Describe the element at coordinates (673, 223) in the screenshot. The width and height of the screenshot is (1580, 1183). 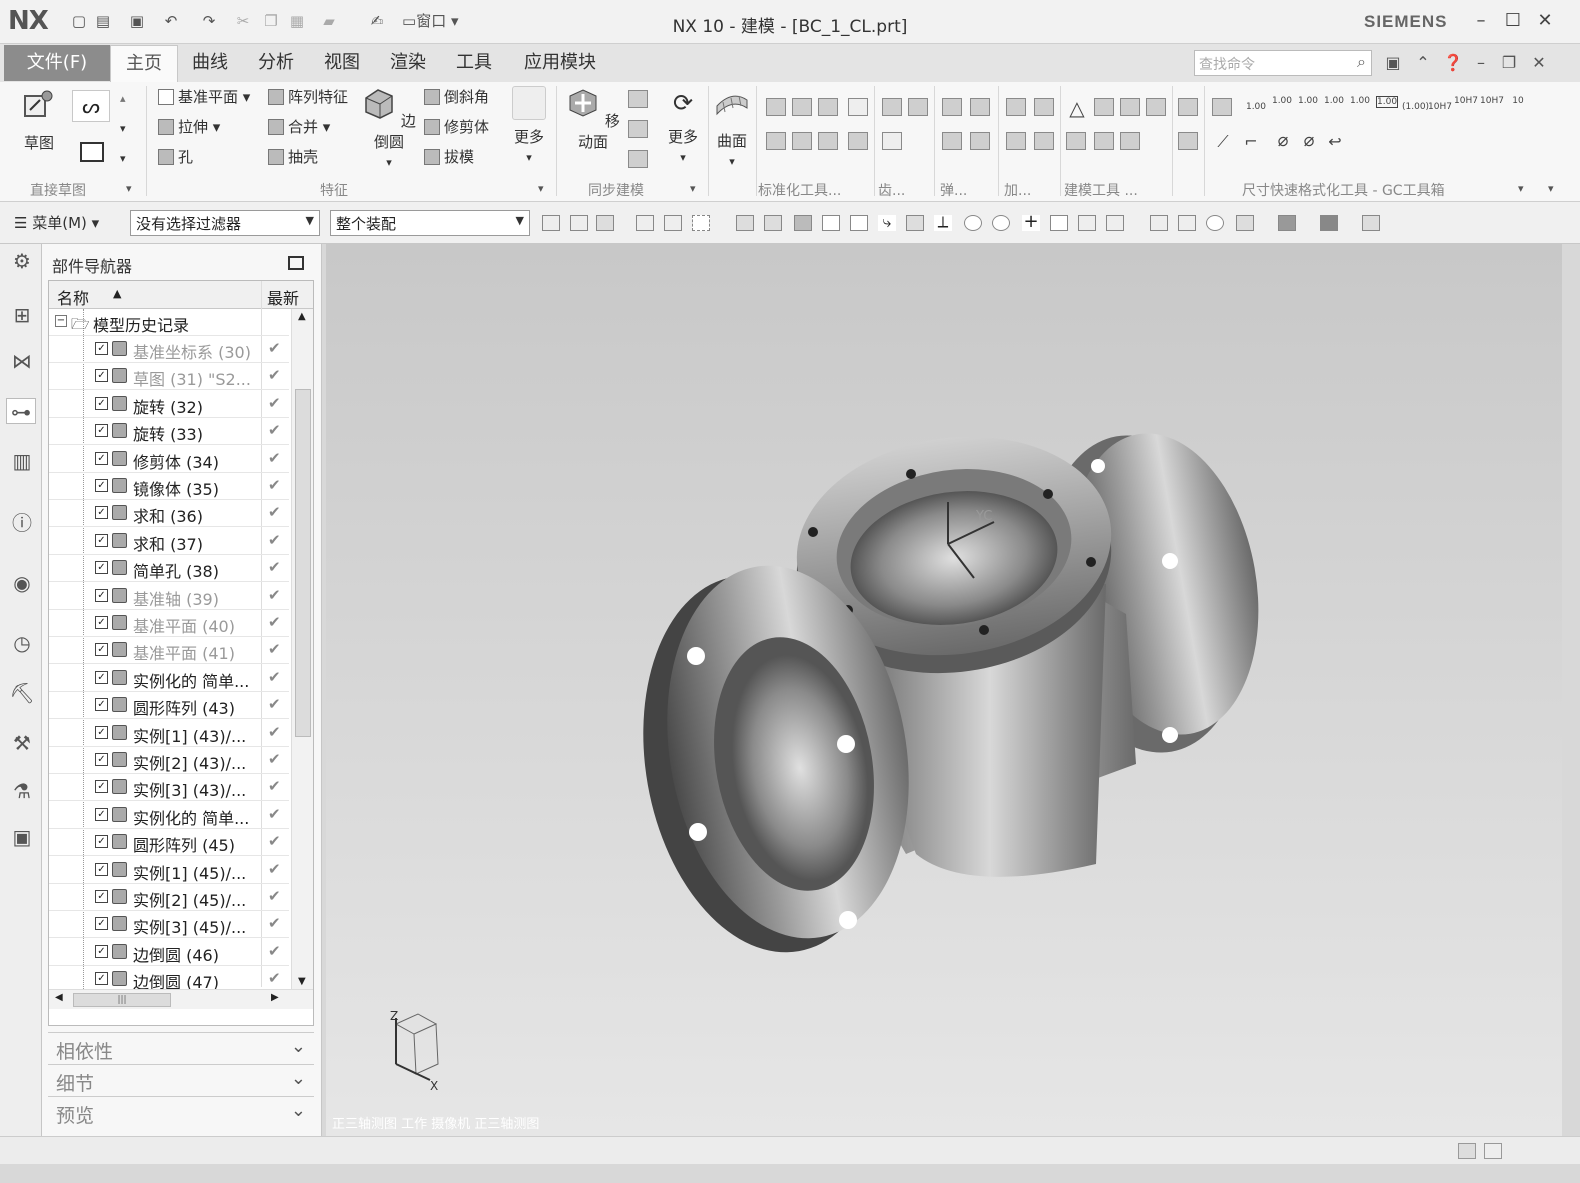
I see `select-edge-icon` at that location.